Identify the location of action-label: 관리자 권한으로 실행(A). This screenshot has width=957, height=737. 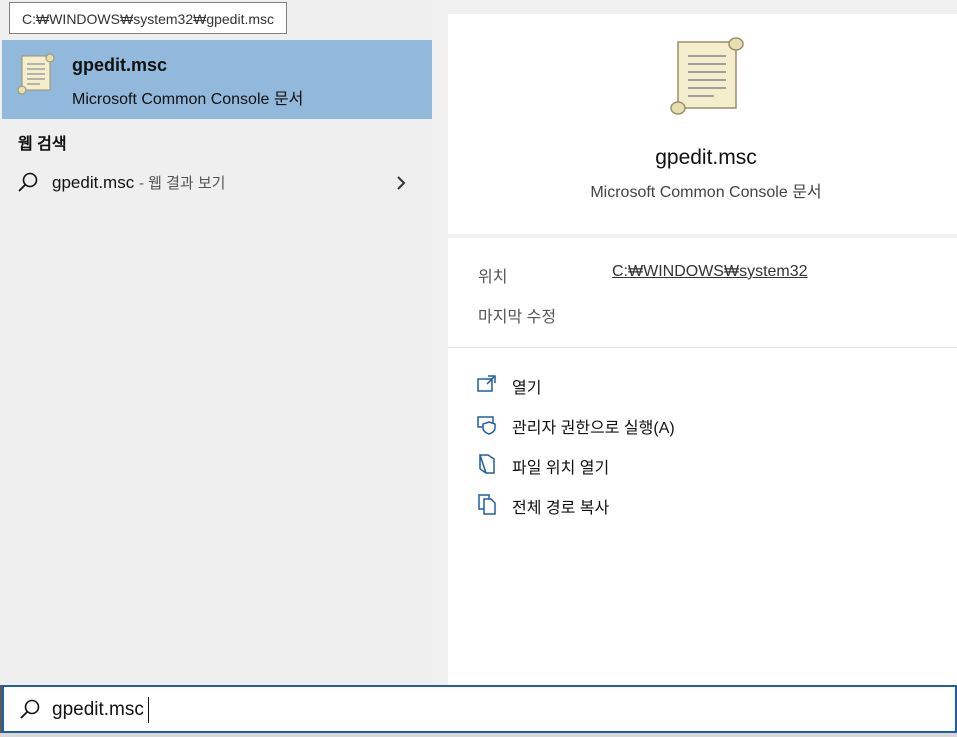
(593, 428).